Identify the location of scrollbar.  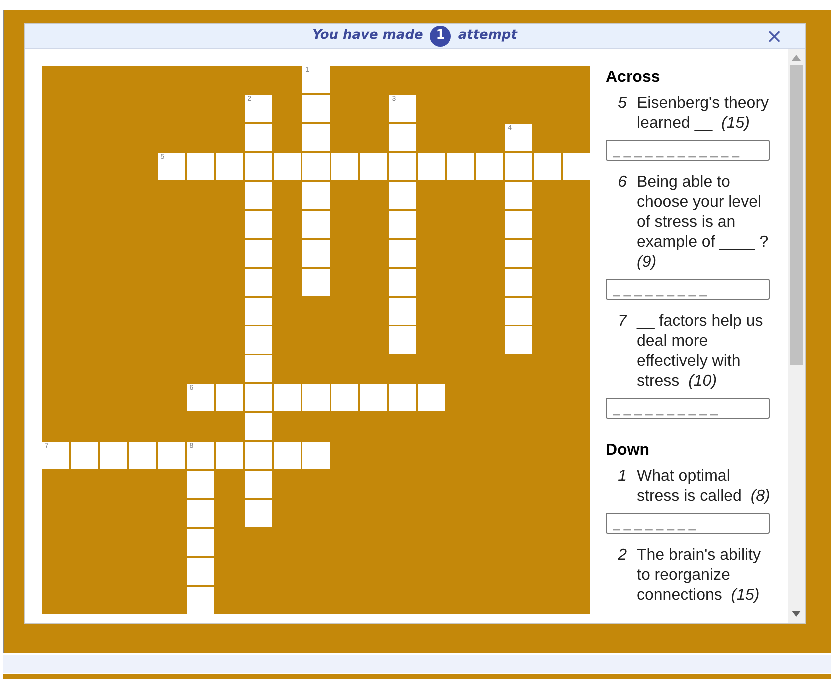
(796, 336).